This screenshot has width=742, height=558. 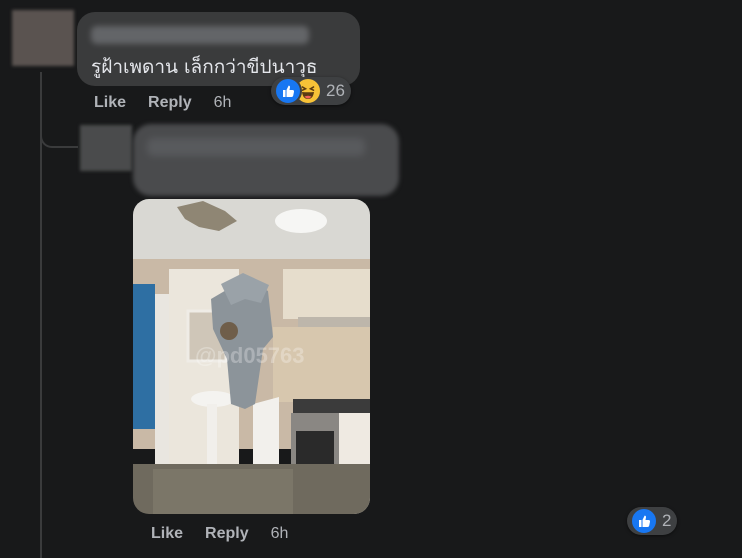 I want to click on reaction-count: 26, so click(x=335, y=90).